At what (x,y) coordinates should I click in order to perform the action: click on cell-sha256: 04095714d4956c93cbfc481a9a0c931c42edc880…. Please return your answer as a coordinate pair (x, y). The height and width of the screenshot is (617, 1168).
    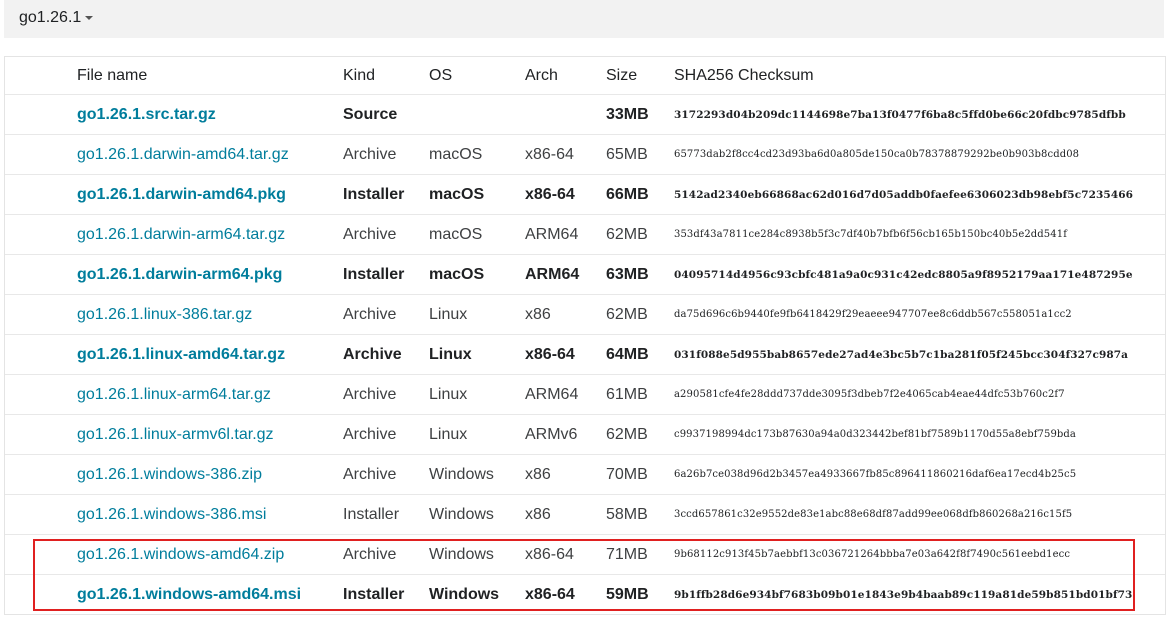
    Looking at the image, I should click on (919, 274).